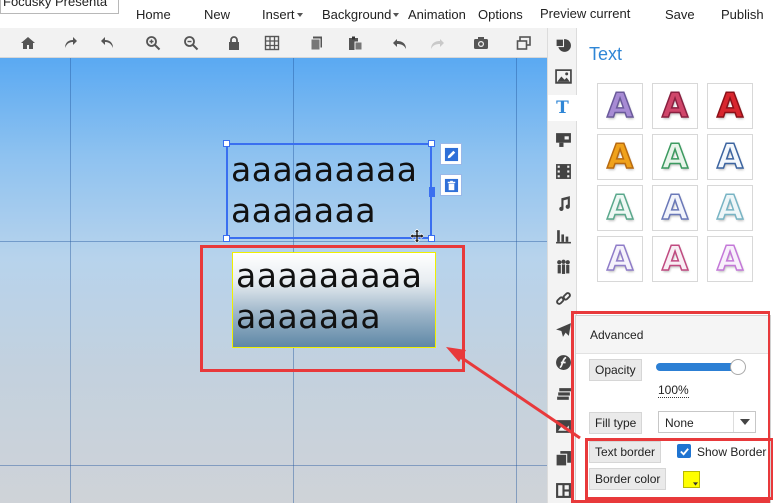 This screenshot has height=503, width=773. I want to click on menu-animation: Animation, so click(437, 14).